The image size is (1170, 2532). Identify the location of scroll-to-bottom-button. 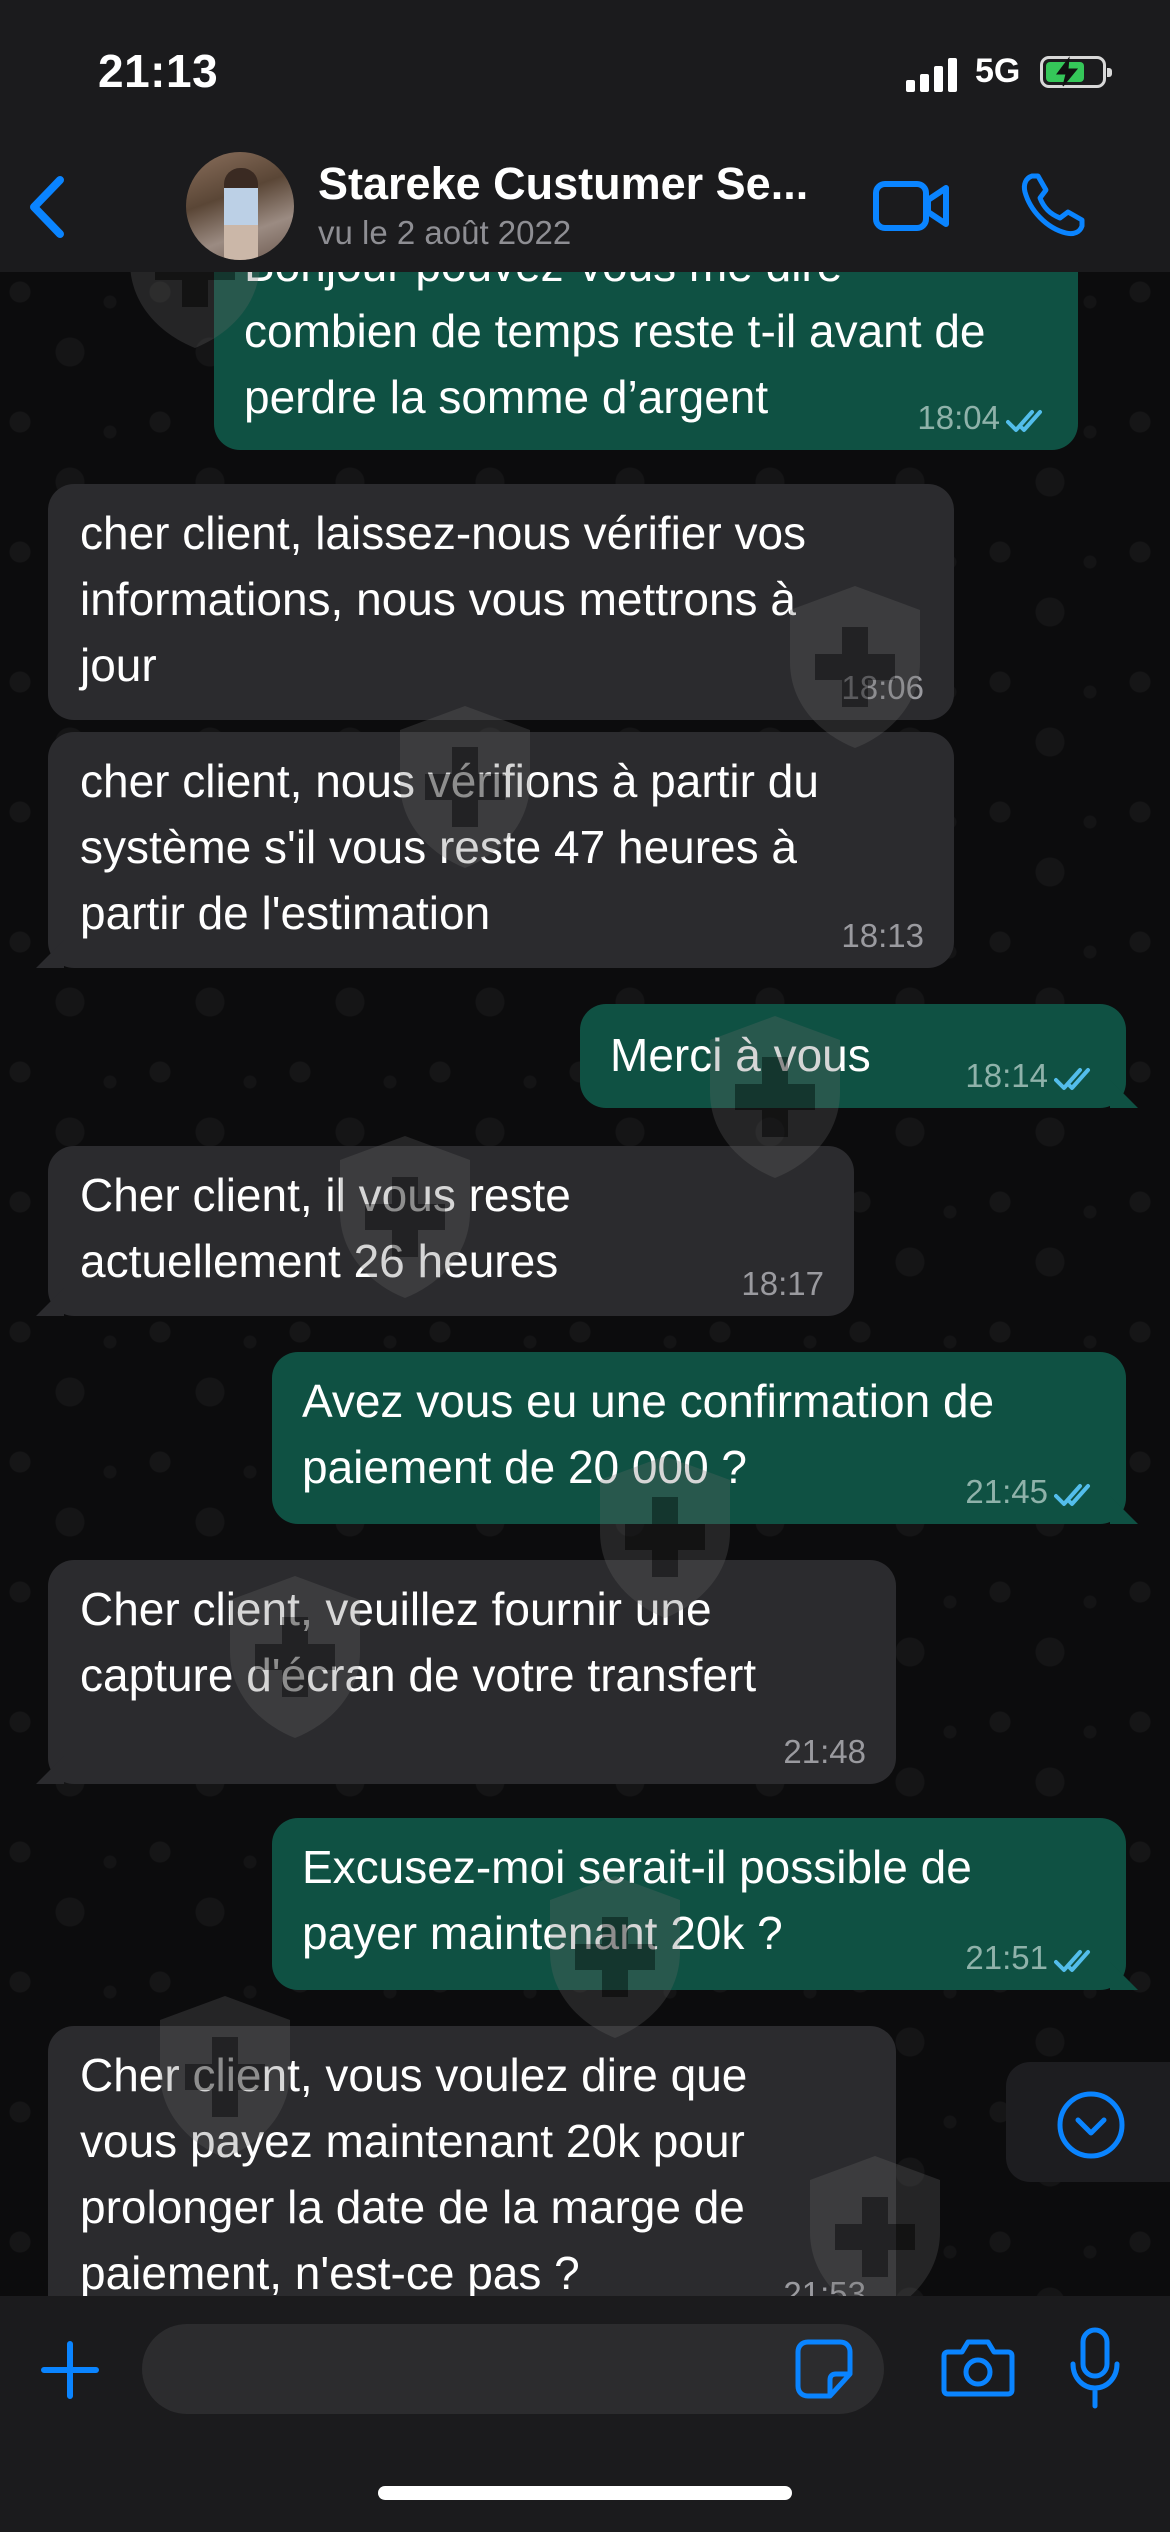
(1088, 2122).